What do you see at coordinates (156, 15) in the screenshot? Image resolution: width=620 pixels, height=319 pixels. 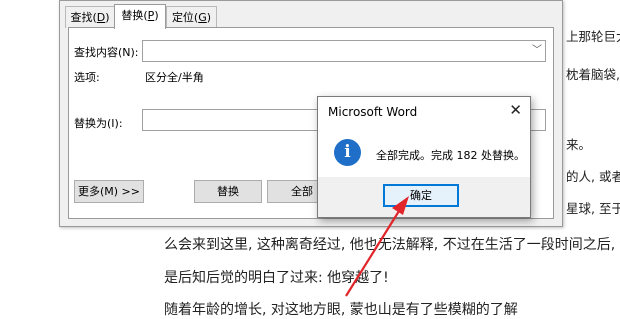 I see `tab-label-suffix: )` at bounding box center [156, 15].